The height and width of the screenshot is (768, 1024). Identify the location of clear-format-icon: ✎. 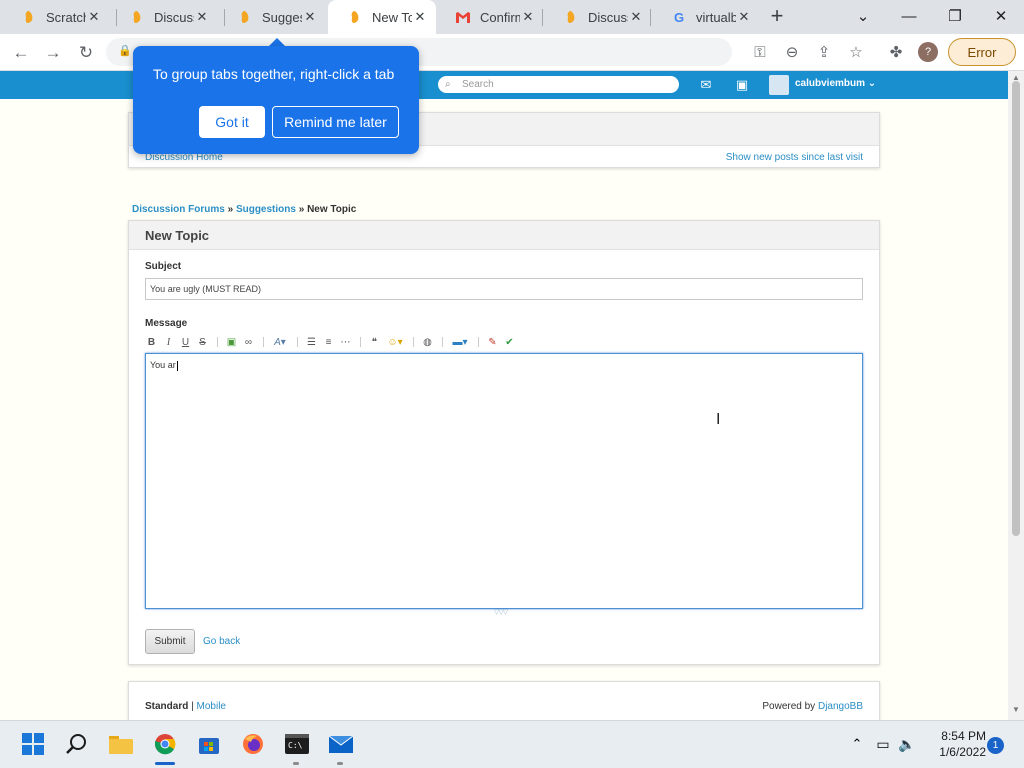
(492, 342).